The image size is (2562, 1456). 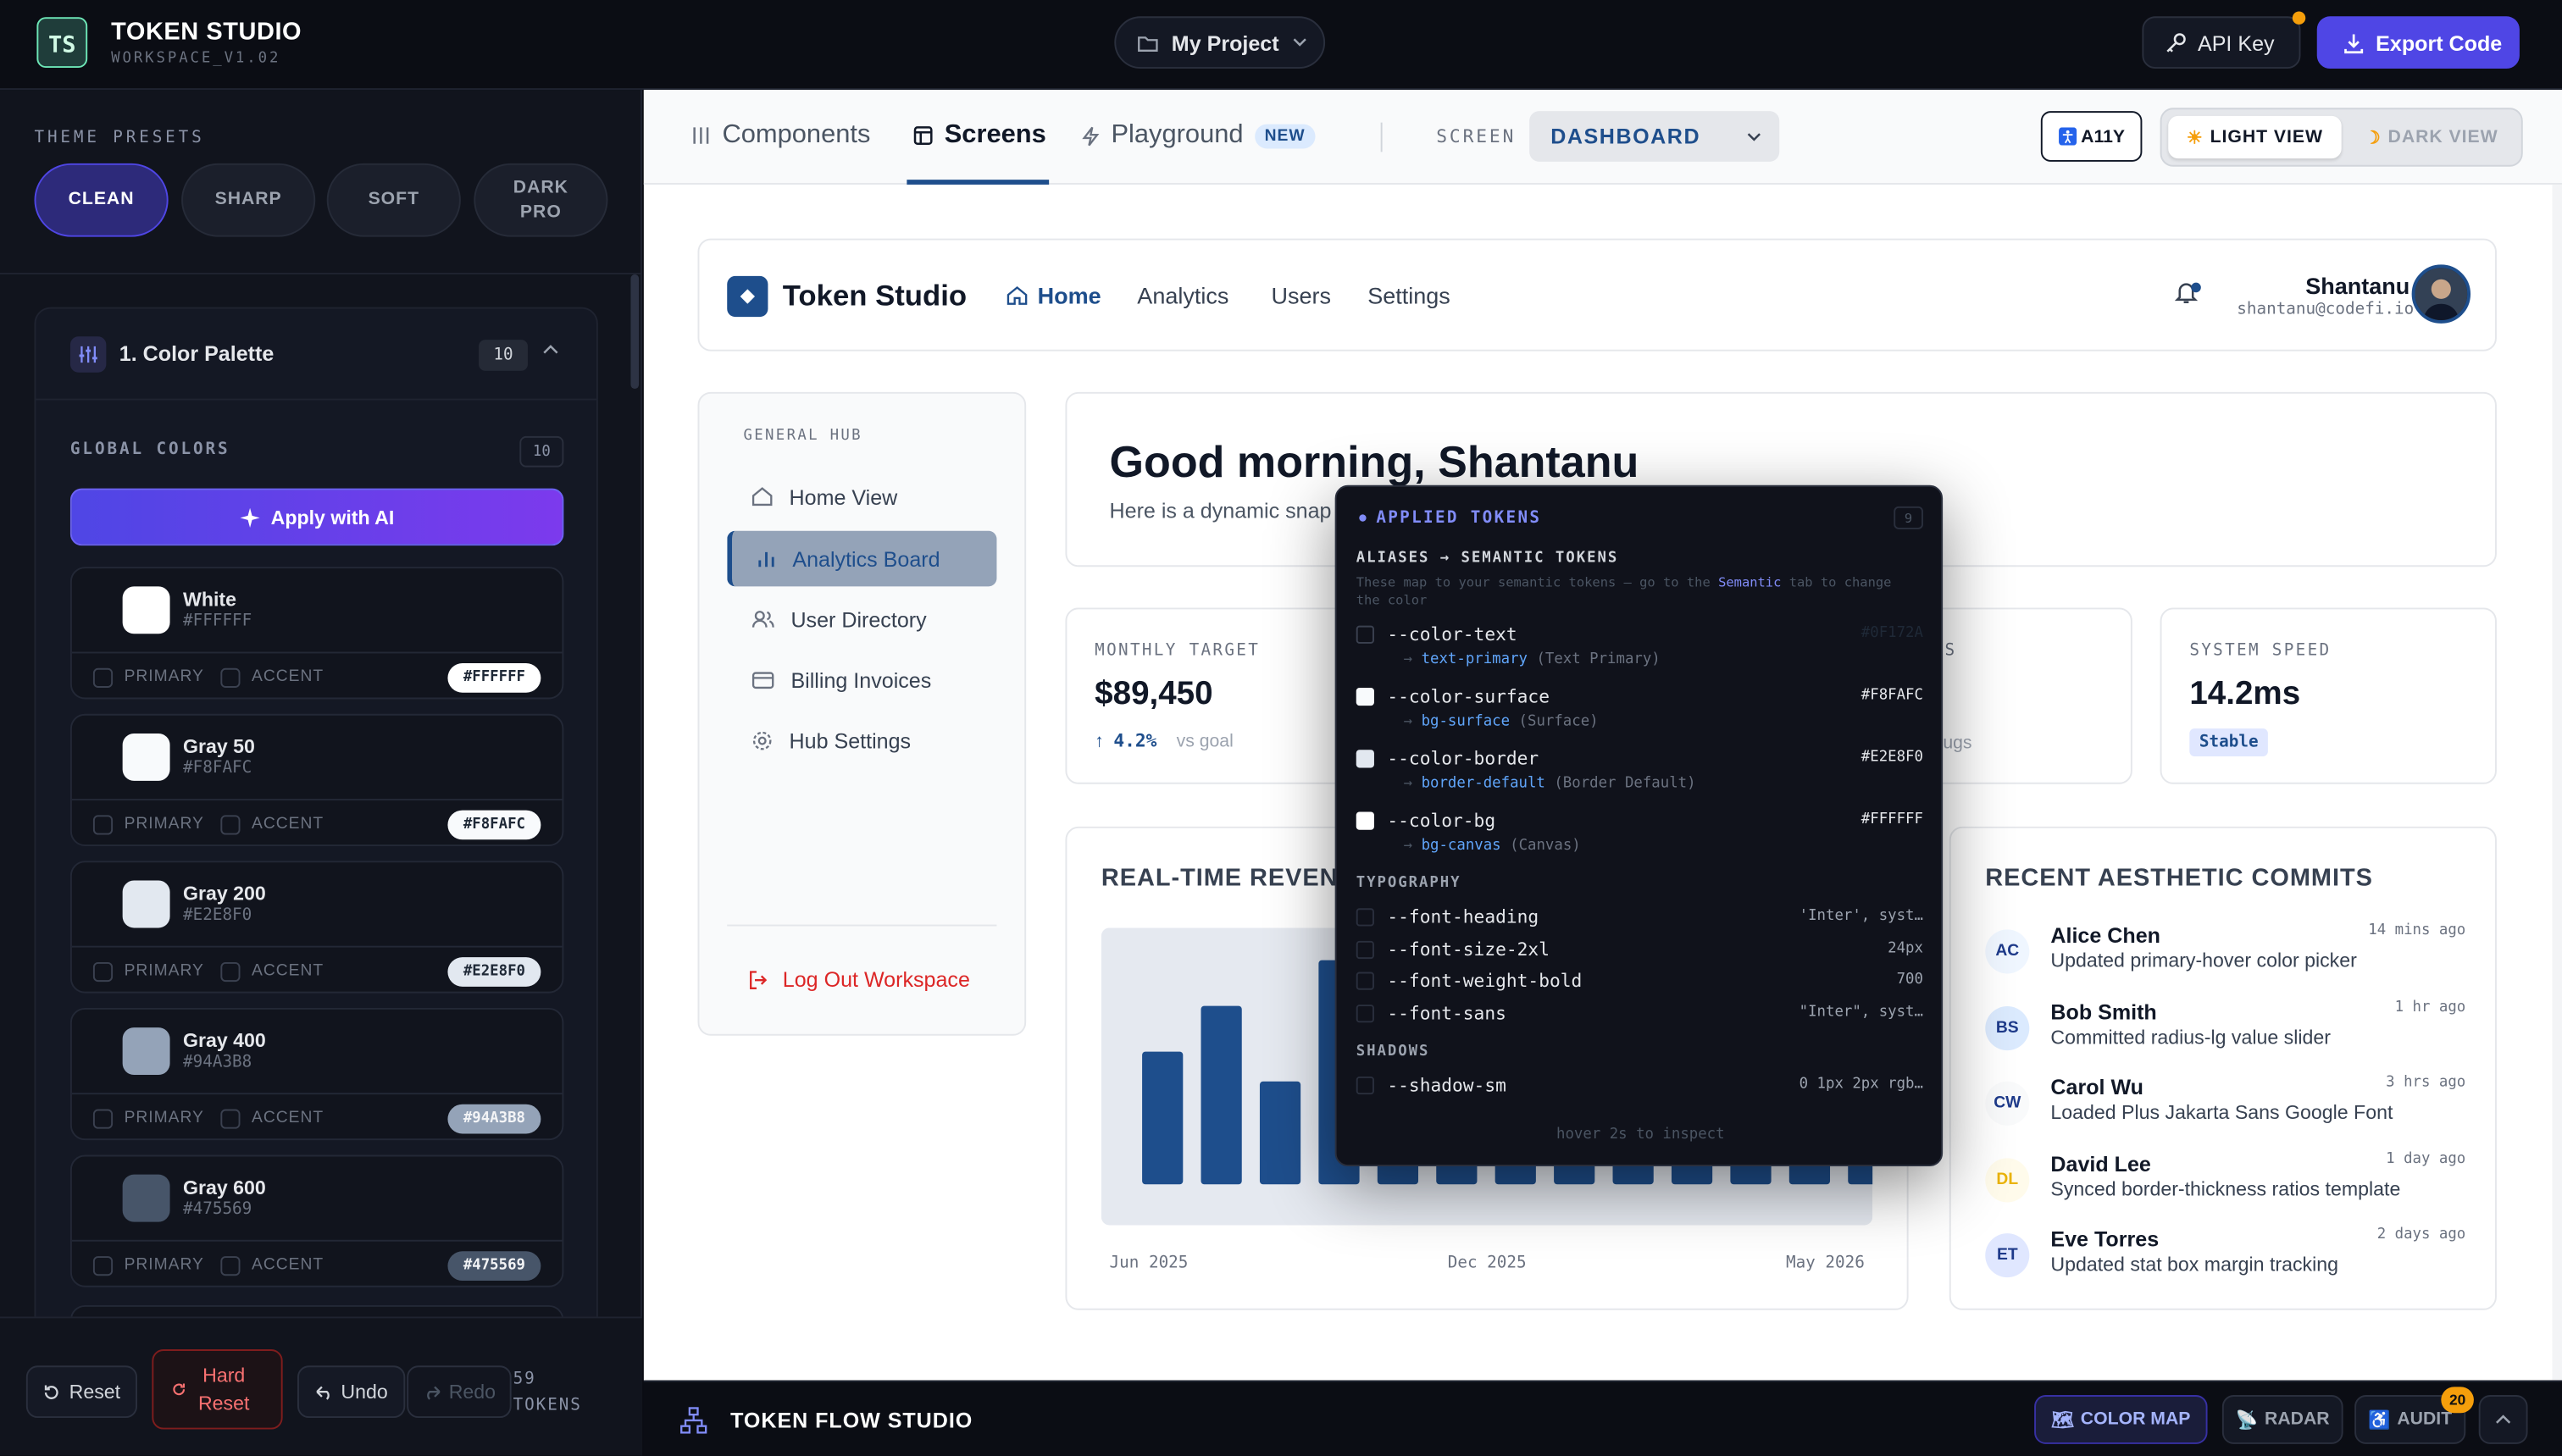 I want to click on panel-count: 10, so click(x=503, y=355).